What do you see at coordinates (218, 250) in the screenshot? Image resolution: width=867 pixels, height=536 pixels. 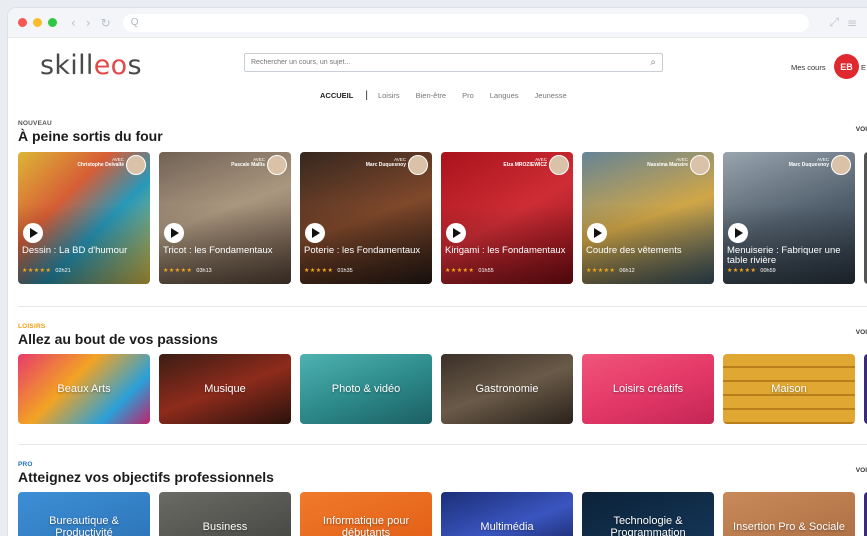 I see `course-title: Tricot : les Fondamentaux` at bounding box center [218, 250].